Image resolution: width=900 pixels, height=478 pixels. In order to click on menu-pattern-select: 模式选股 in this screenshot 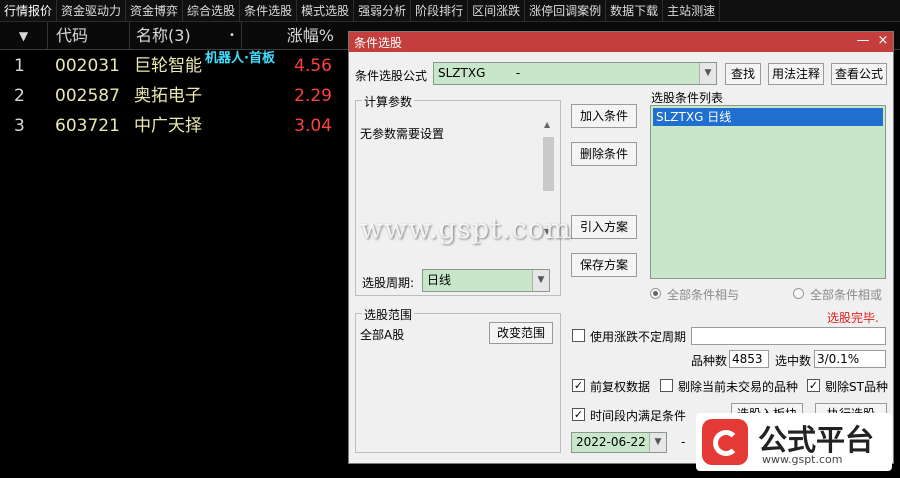, I will do `click(326, 11)`.